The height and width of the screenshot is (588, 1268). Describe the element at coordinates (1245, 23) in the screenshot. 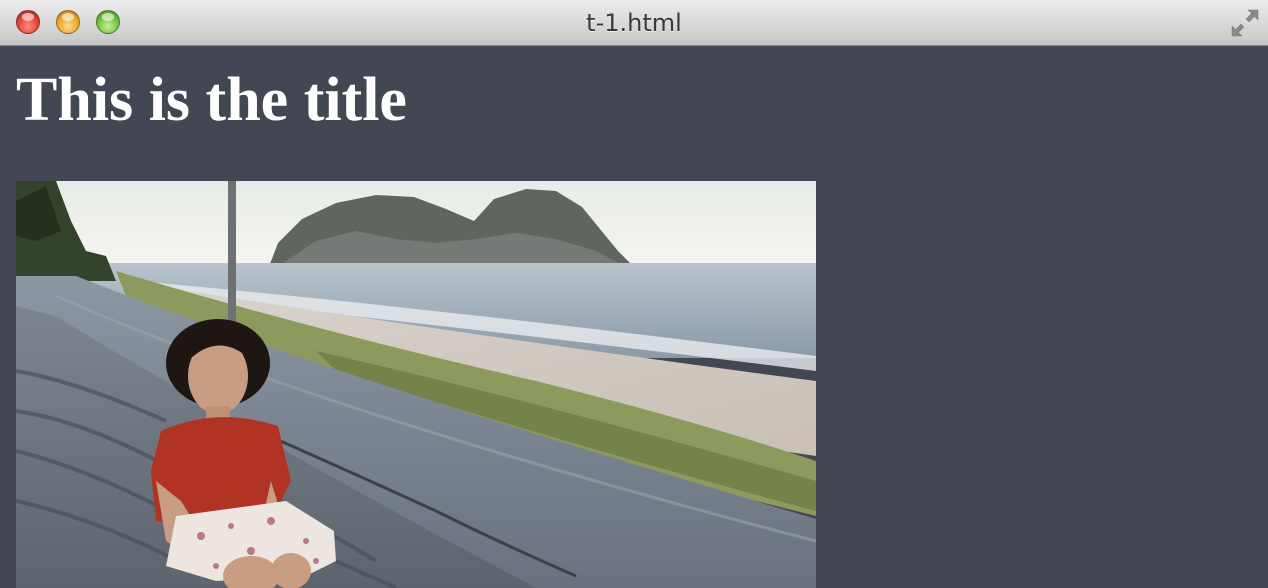

I see `fullscreen-icon` at that location.